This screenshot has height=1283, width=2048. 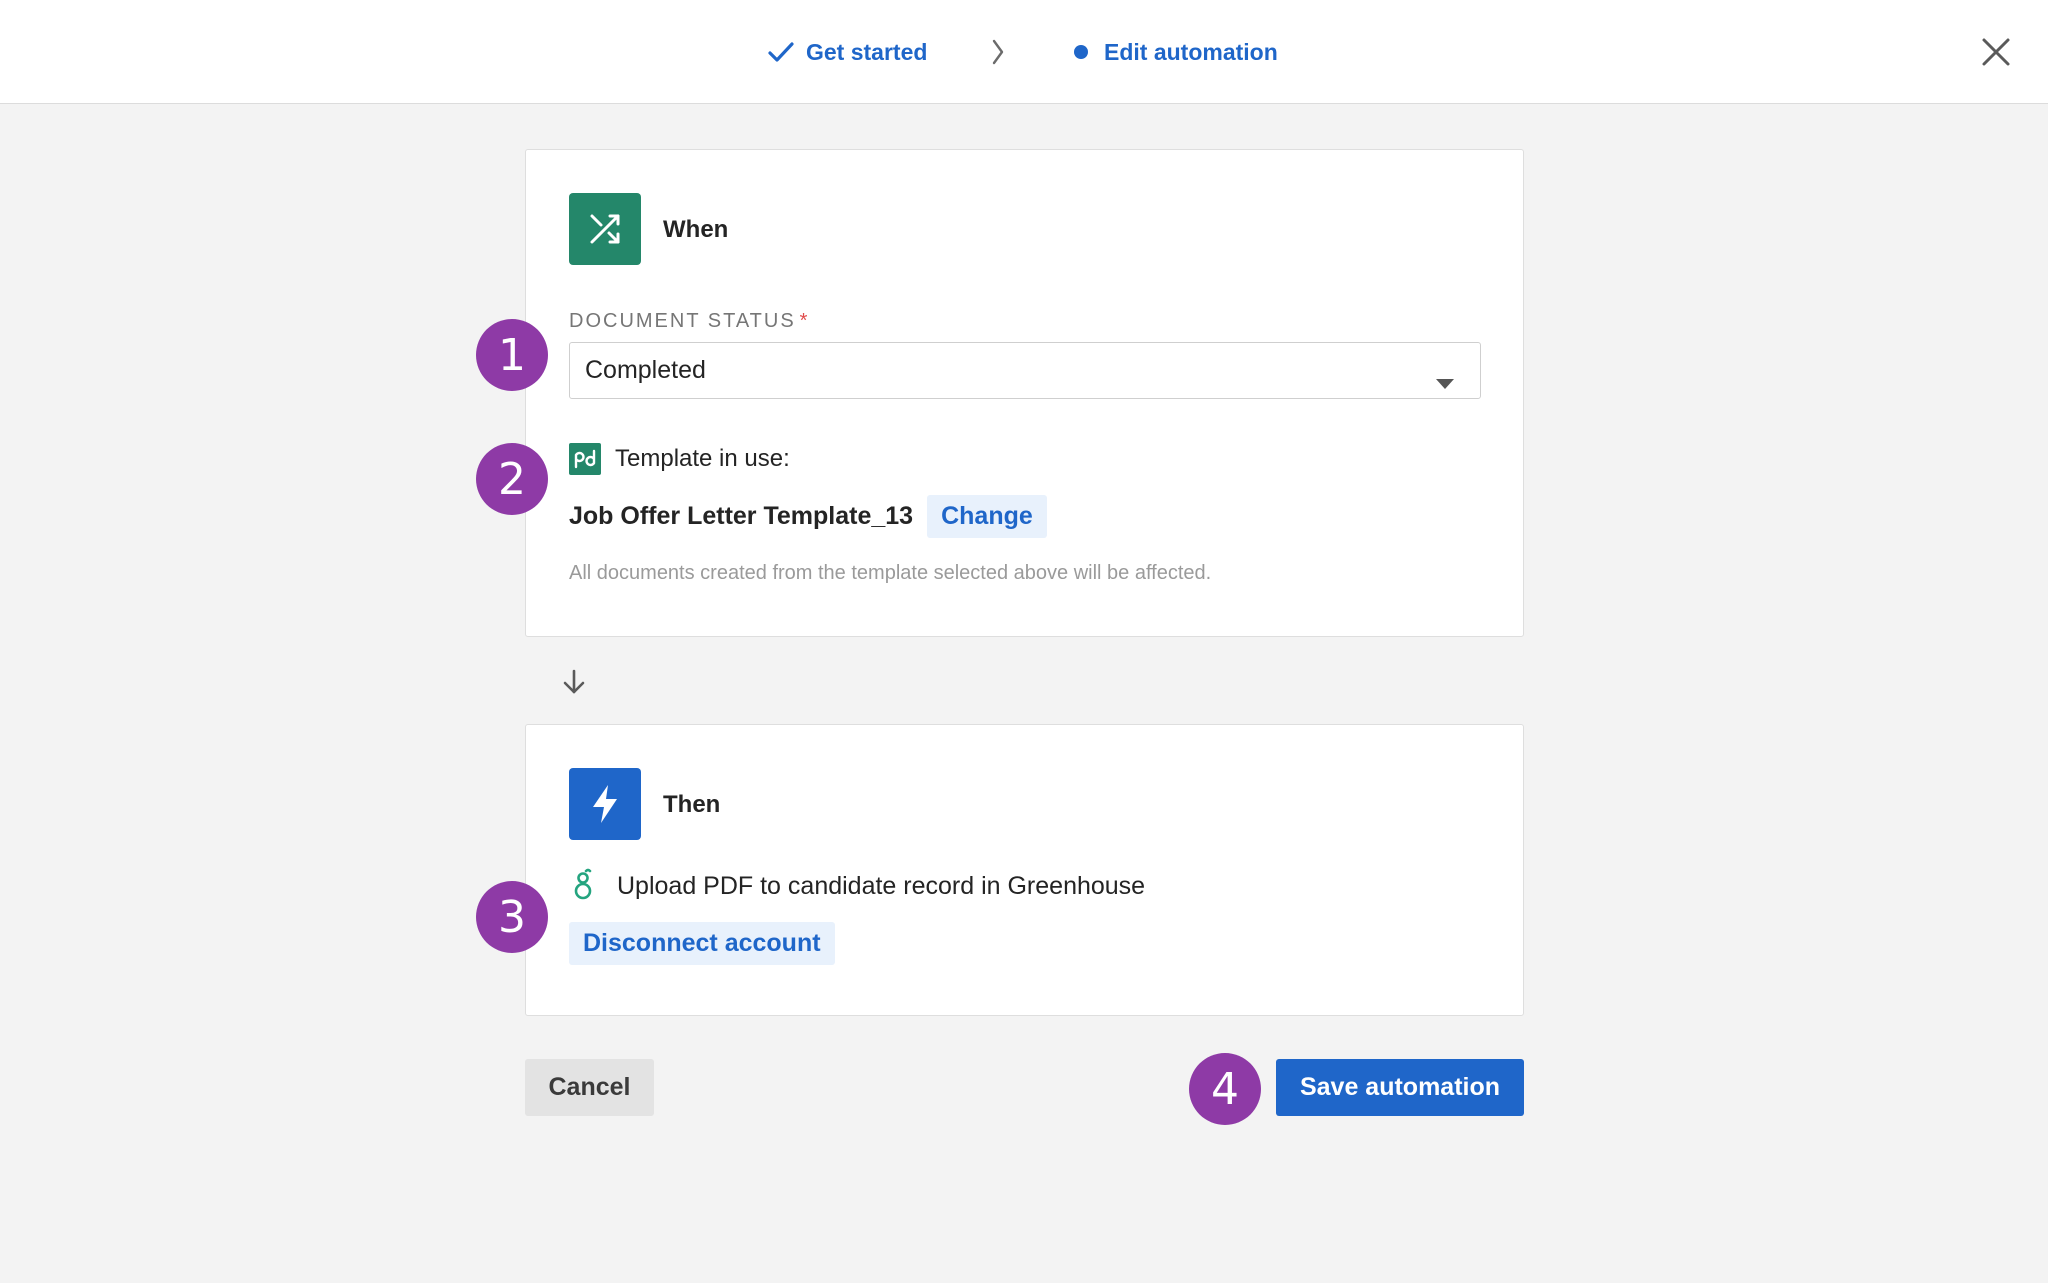 I want to click on step-get-started: Get started, so click(x=847, y=52).